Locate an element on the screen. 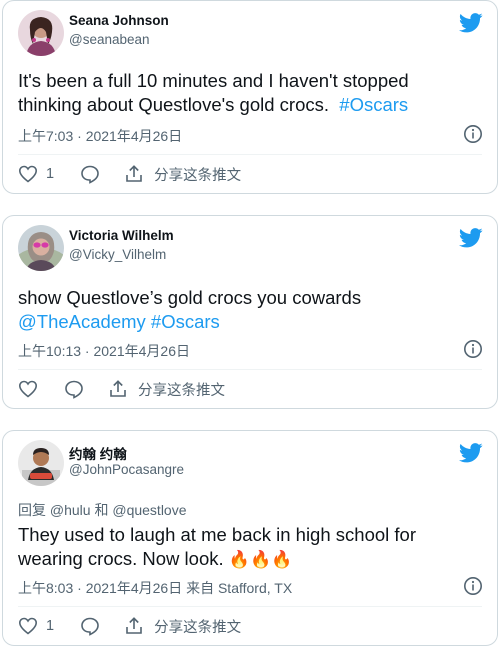 The height and width of the screenshot is (648, 502). display-name: Victoria Wilhelm is located at coordinates (121, 235).